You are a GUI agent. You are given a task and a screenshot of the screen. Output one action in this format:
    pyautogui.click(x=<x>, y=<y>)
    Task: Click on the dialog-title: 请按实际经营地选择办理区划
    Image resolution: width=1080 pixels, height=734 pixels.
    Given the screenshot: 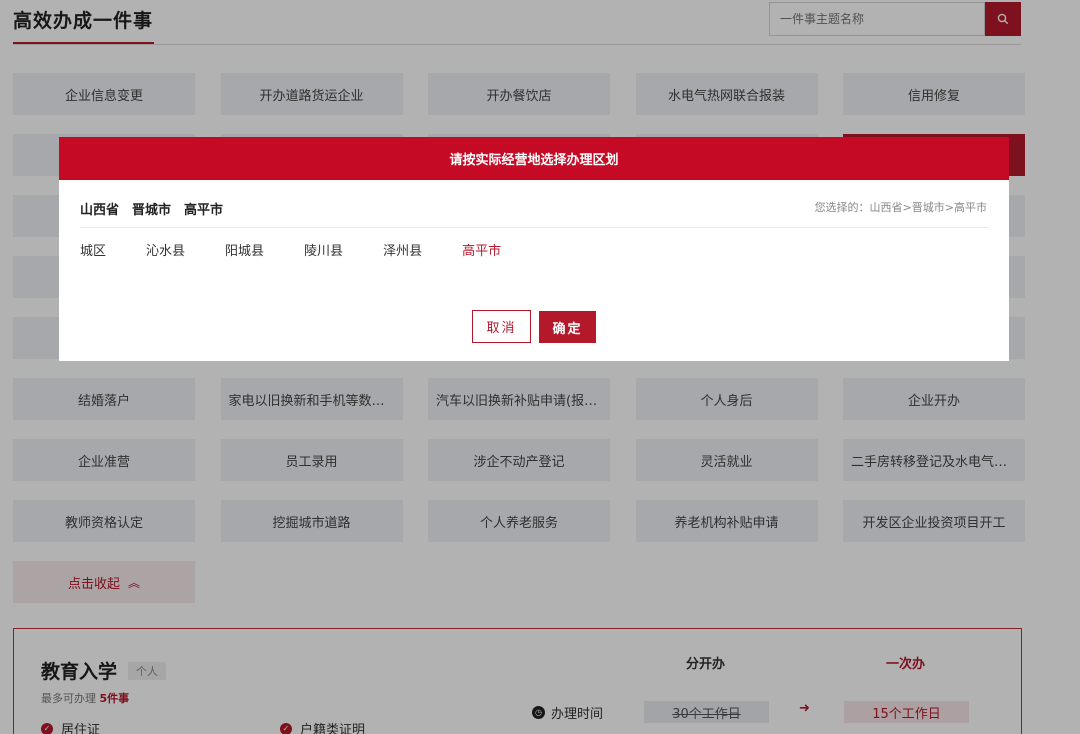 What is the action you would take?
    pyautogui.click(x=534, y=158)
    